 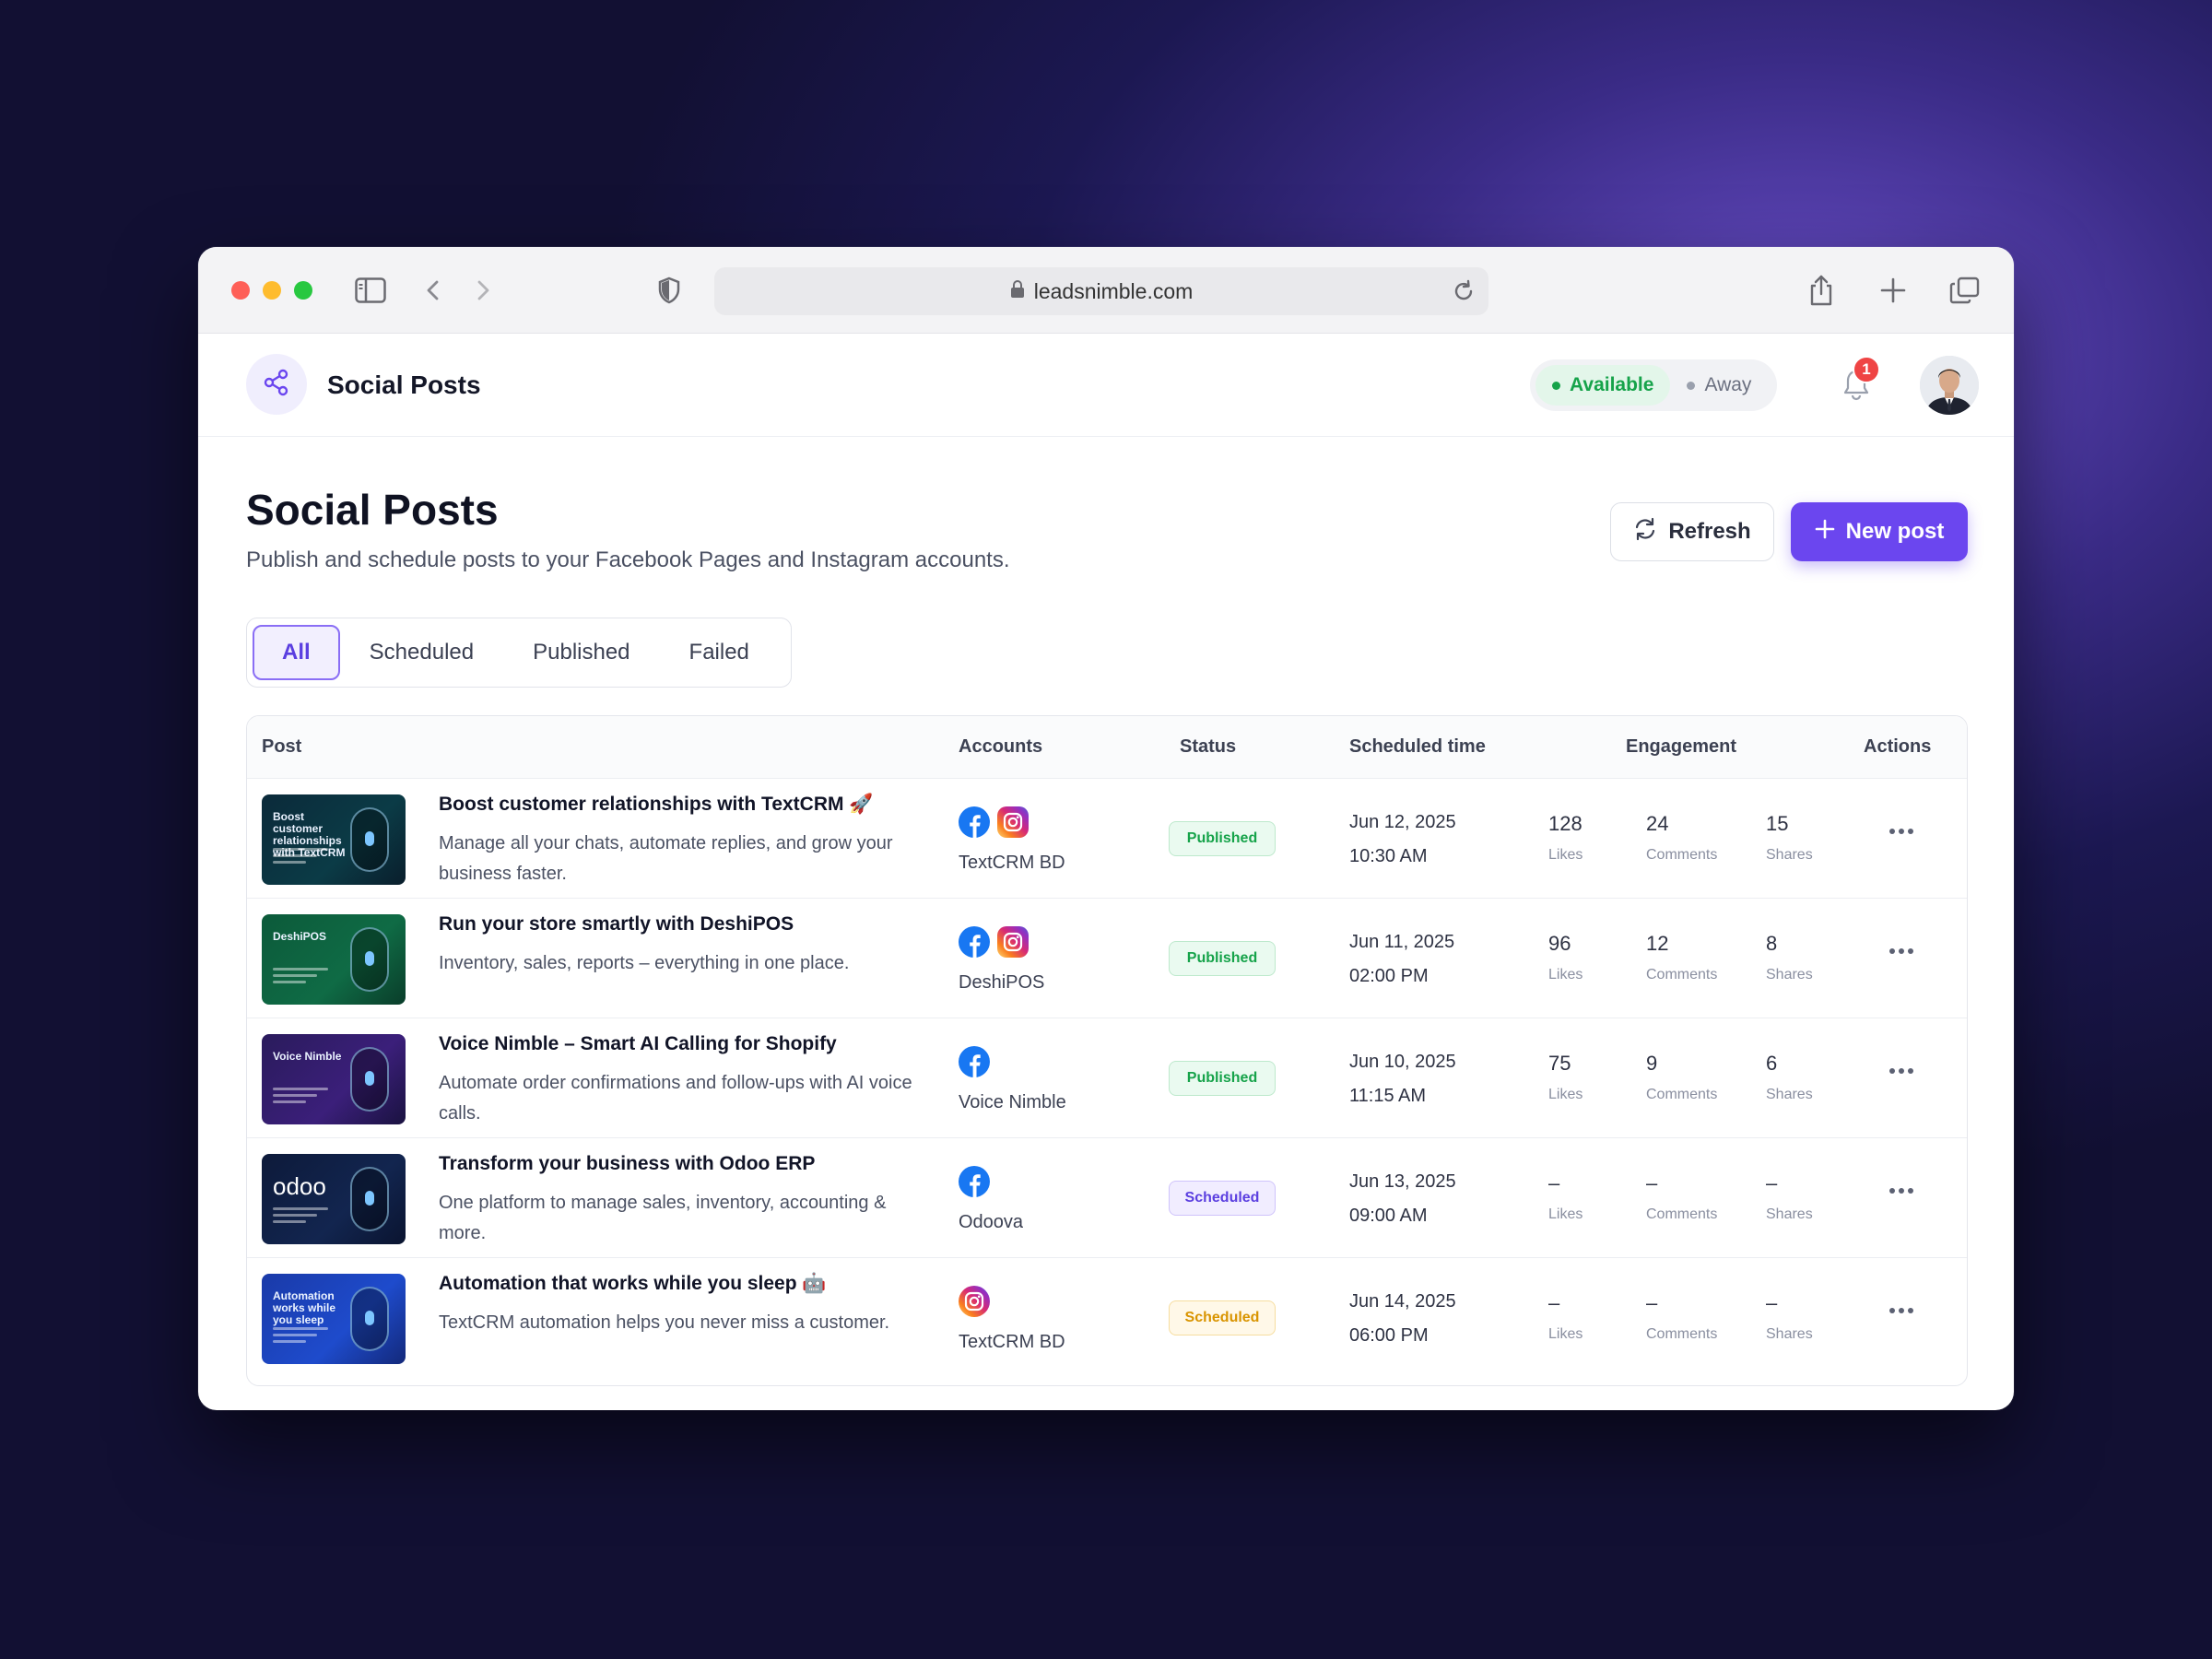 I want to click on new-tab-icon, so click(x=1893, y=290).